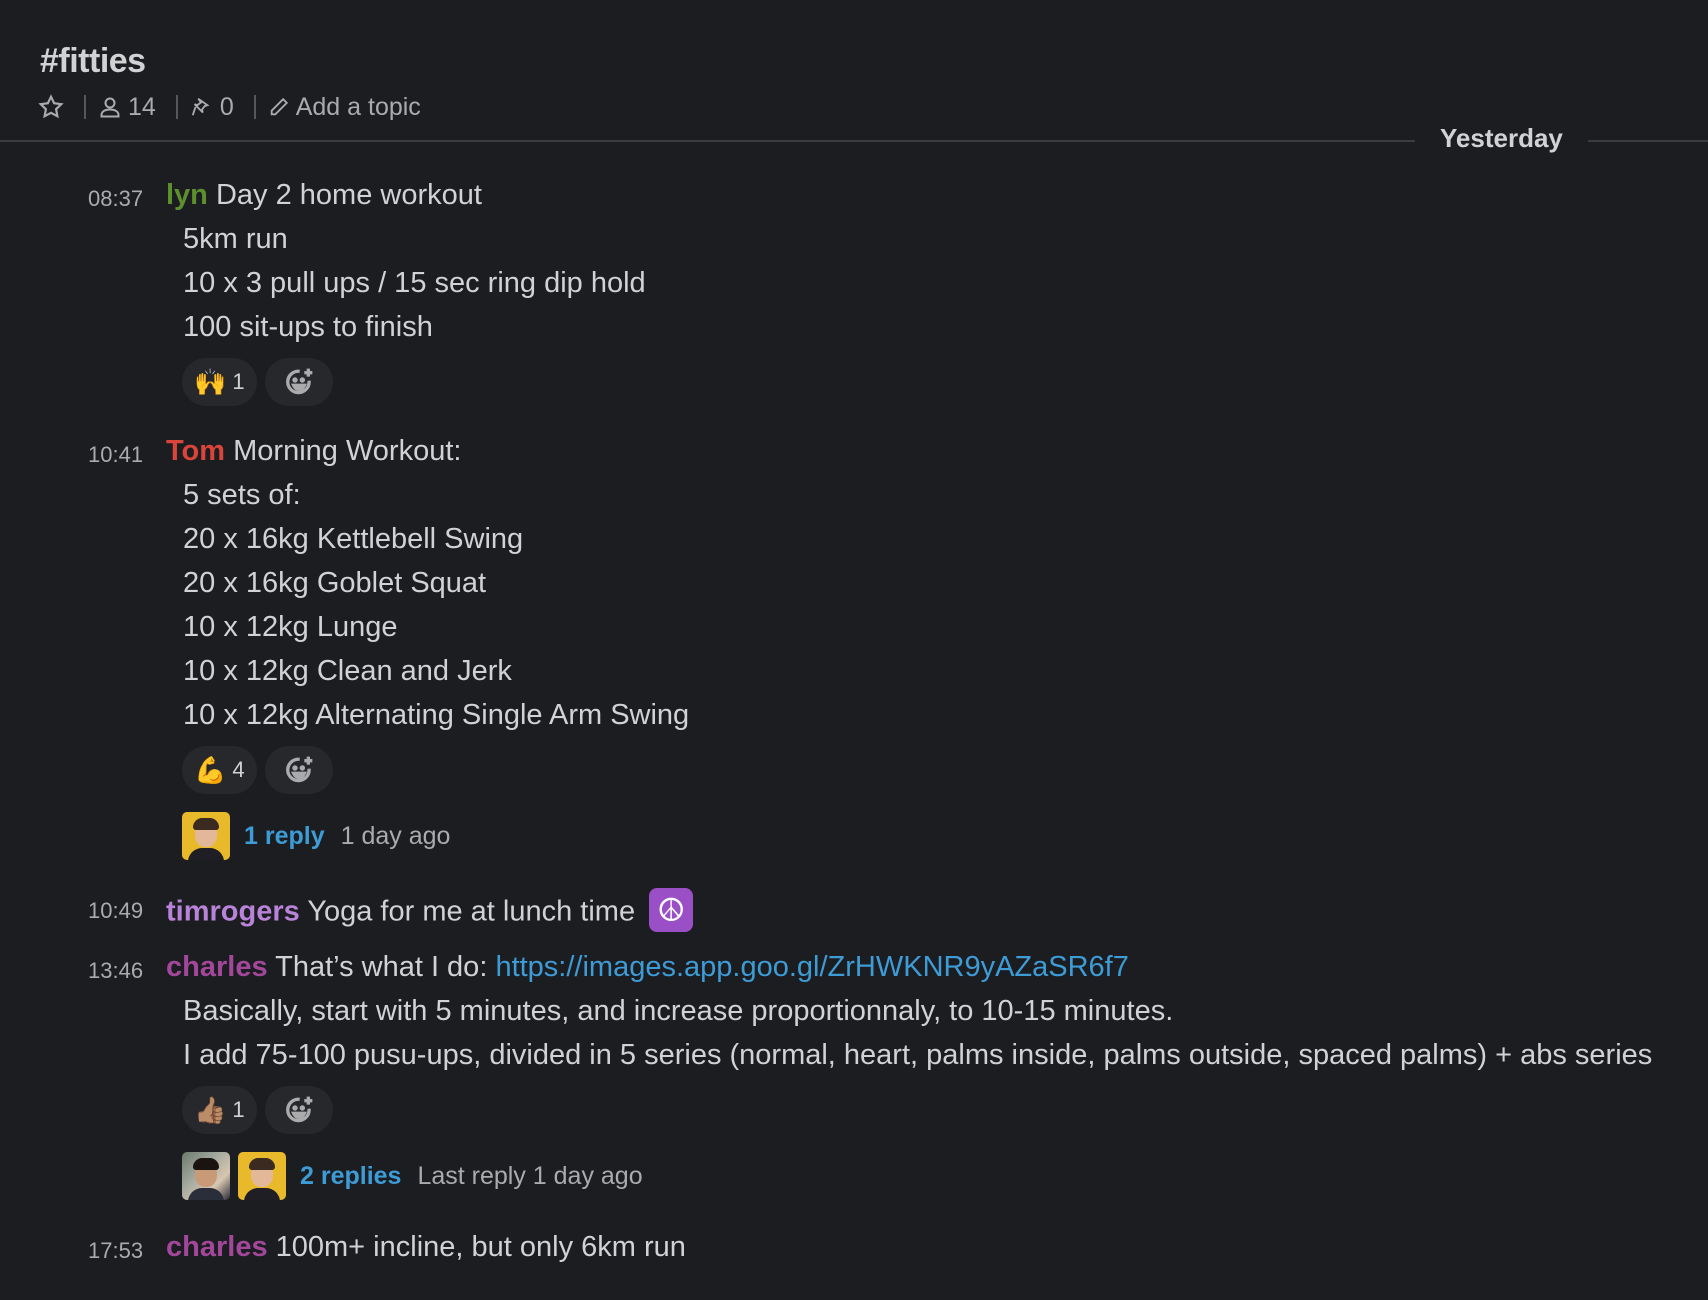  I want to click on reaction-pill: 🙌 1, so click(219, 382).